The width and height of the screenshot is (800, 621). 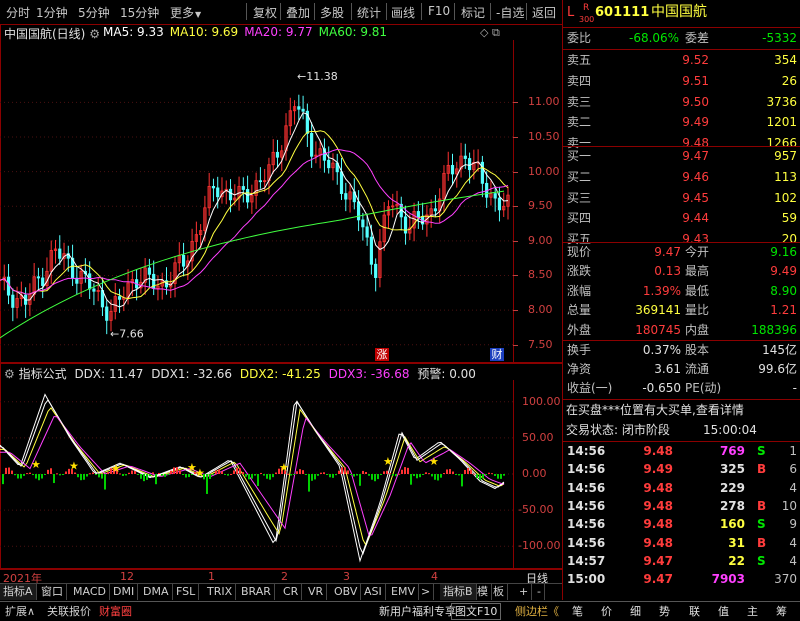 I want to click on quote-tab: 笔, so click(x=577, y=611).